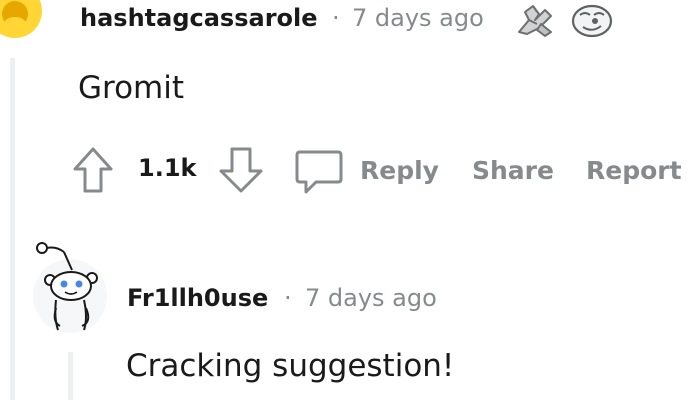 Image resolution: width=700 pixels, height=400 pixels. I want to click on comment-2-timestamp: 7 days ago, so click(371, 298).